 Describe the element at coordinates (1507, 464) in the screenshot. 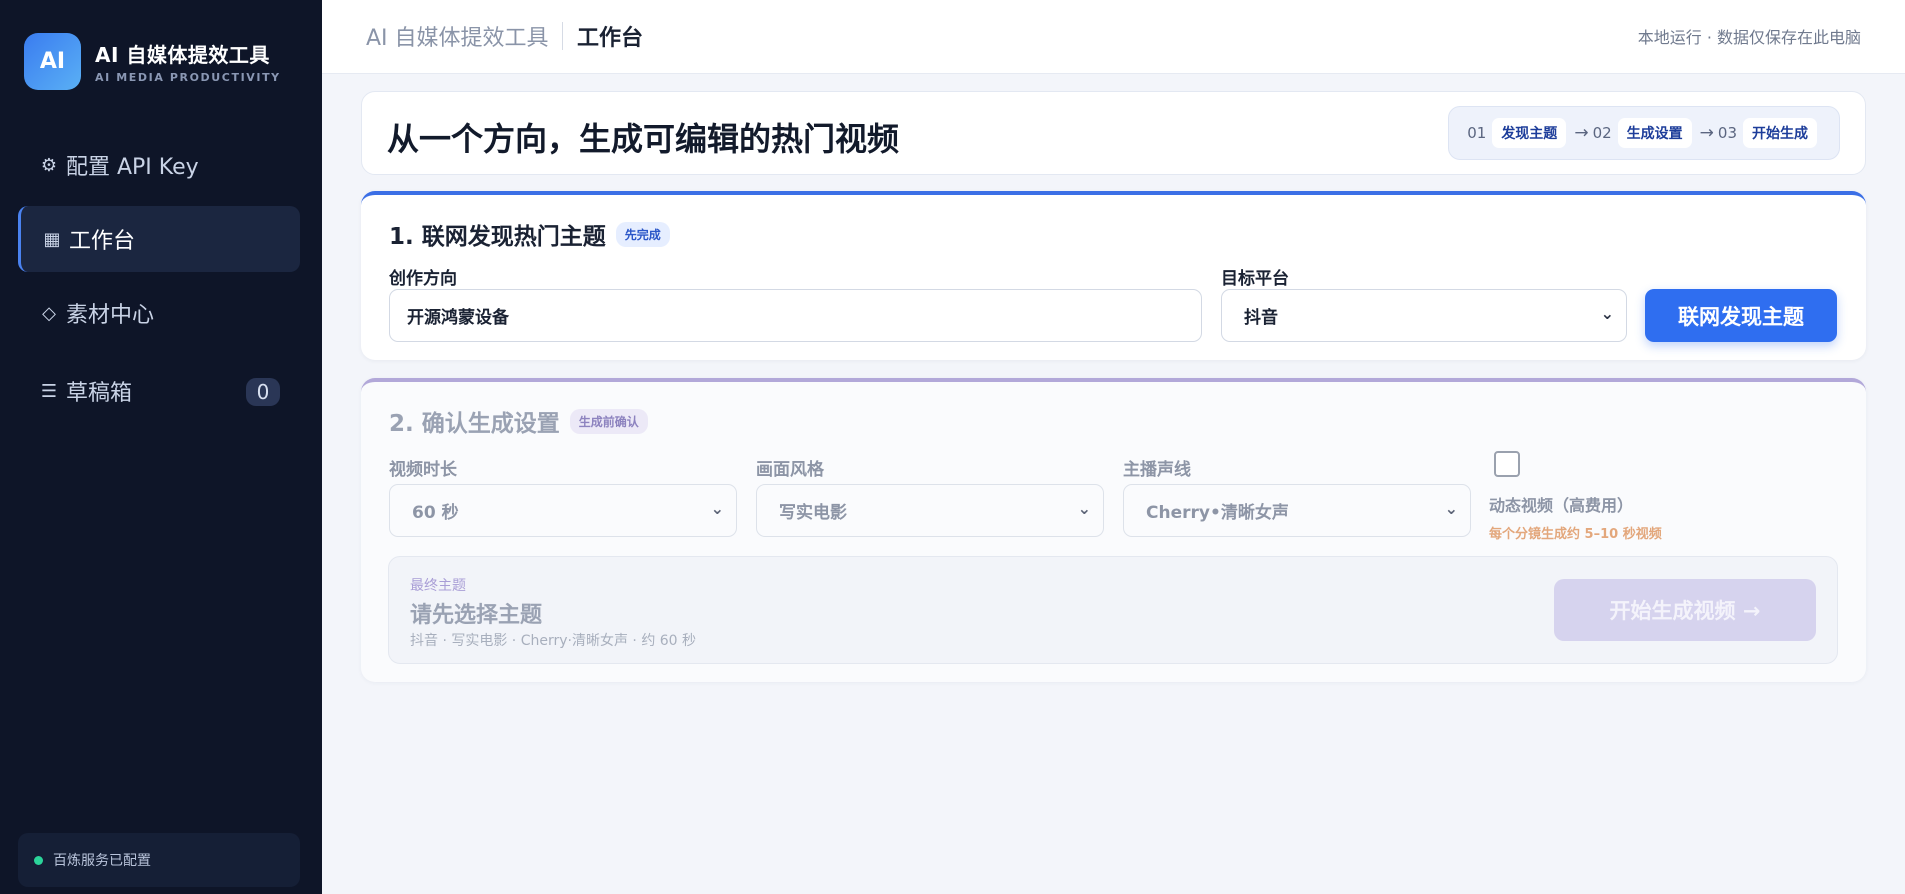

I see `dynamic-video-checkbox` at that location.